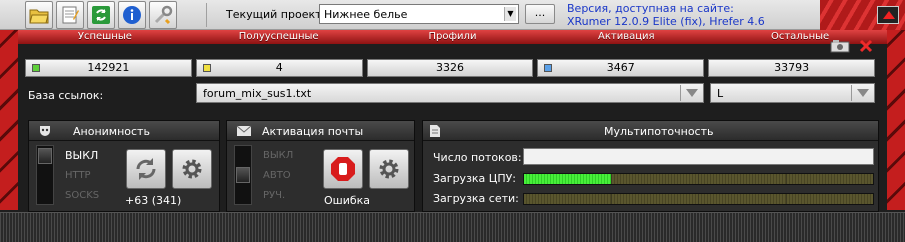 The width and height of the screenshot is (905, 242). What do you see at coordinates (279, 37) in the screenshot?
I see `tab-half-successful: Полууспешные` at bounding box center [279, 37].